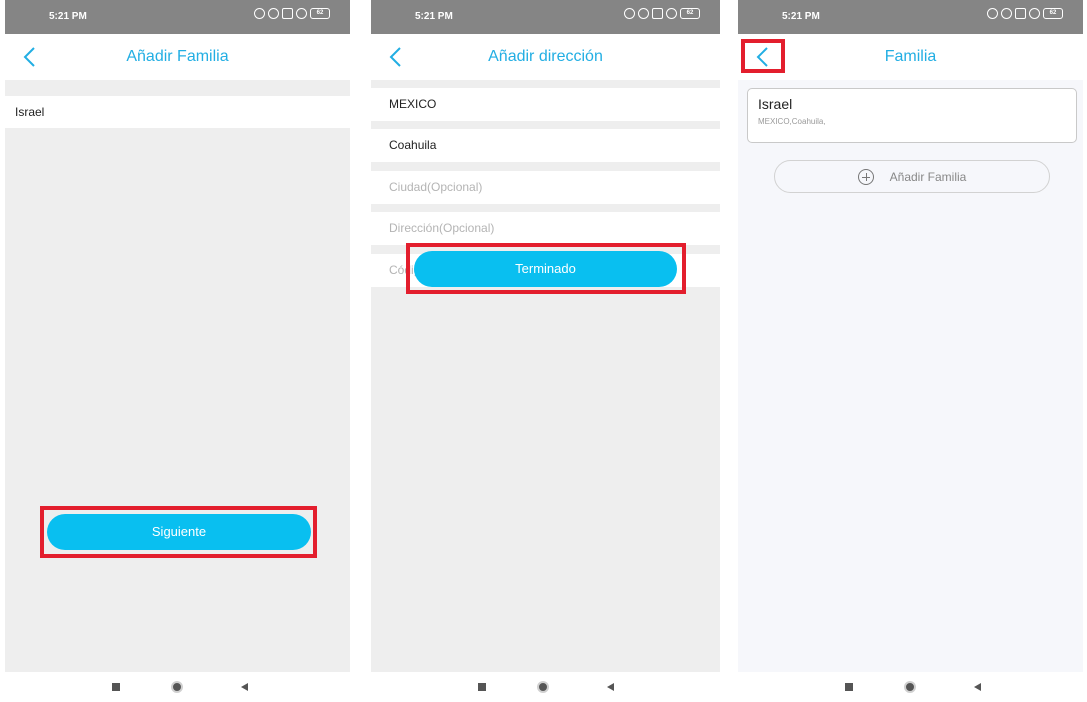 The image size is (1087, 702). What do you see at coordinates (545, 104) in the screenshot?
I see `country-field: MEXICO` at bounding box center [545, 104].